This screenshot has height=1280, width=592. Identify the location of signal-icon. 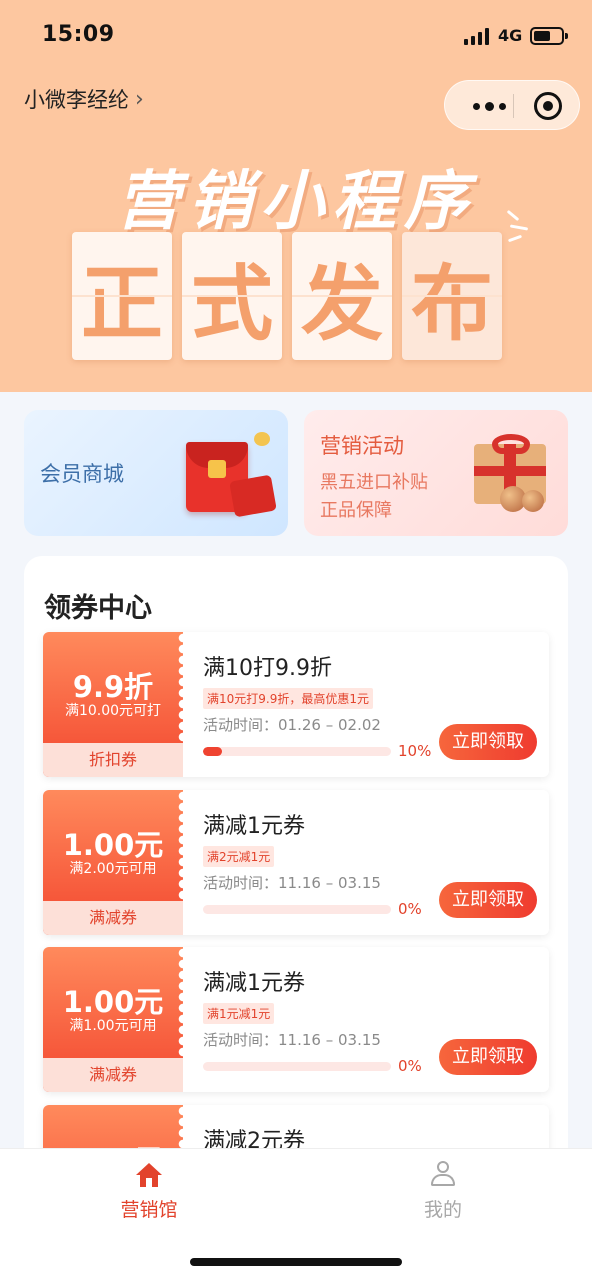
(476, 36).